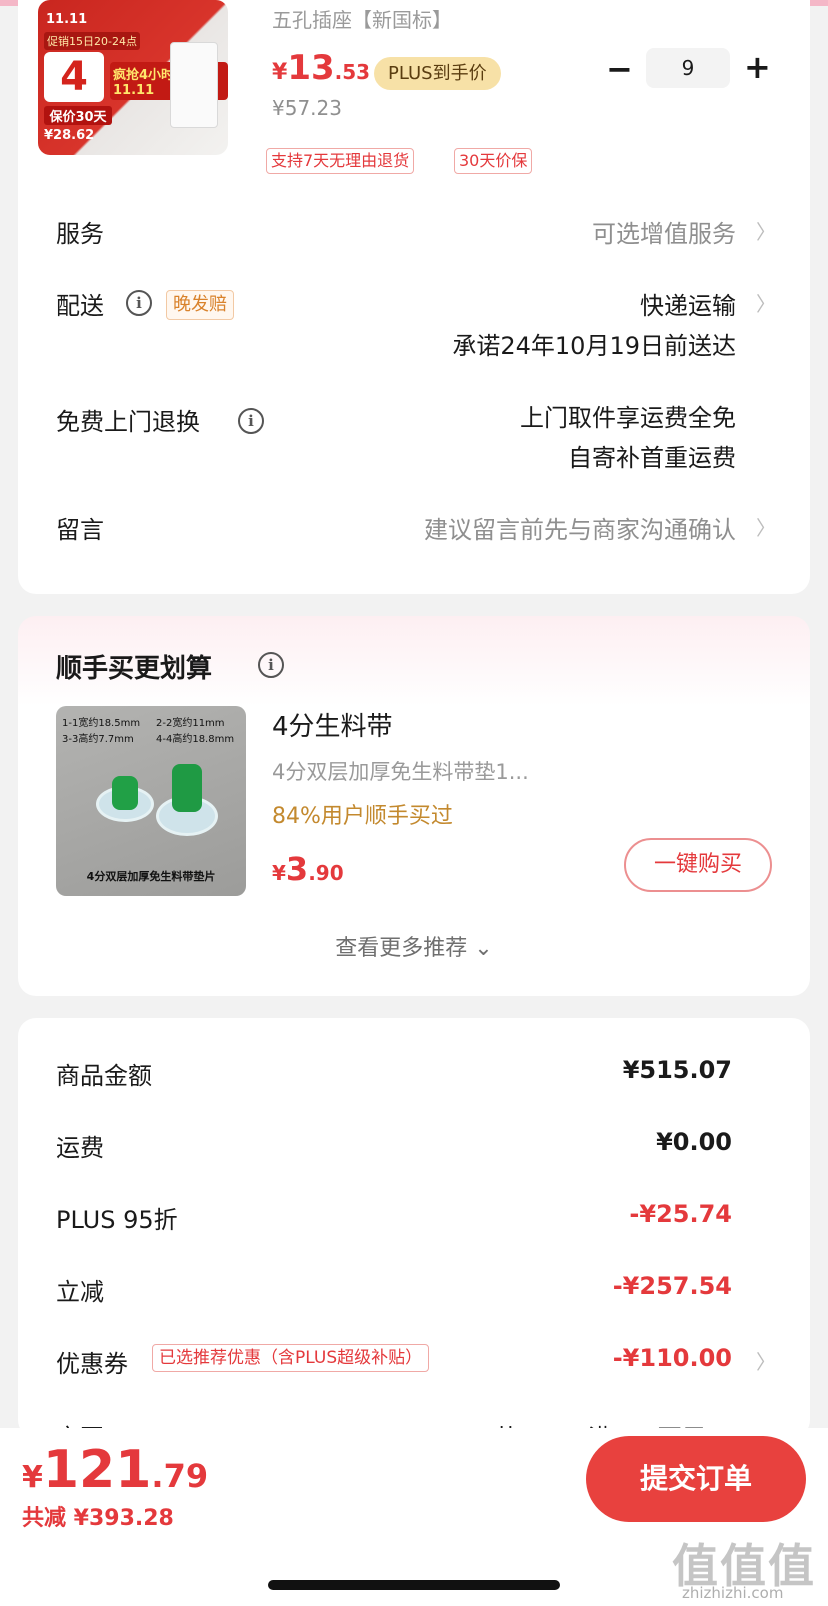  Describe the element at coordinates (80, 234) in the screenshot. I see `service-label: 服务` at that location.